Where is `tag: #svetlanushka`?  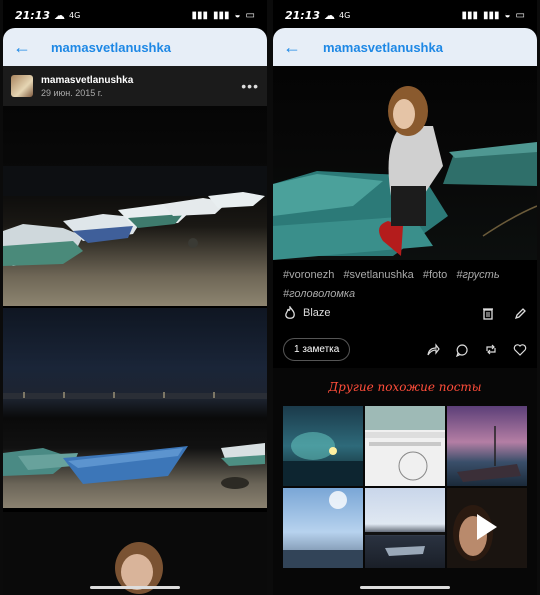 tag: #svetlanushka is located at coordinates (378, 275).